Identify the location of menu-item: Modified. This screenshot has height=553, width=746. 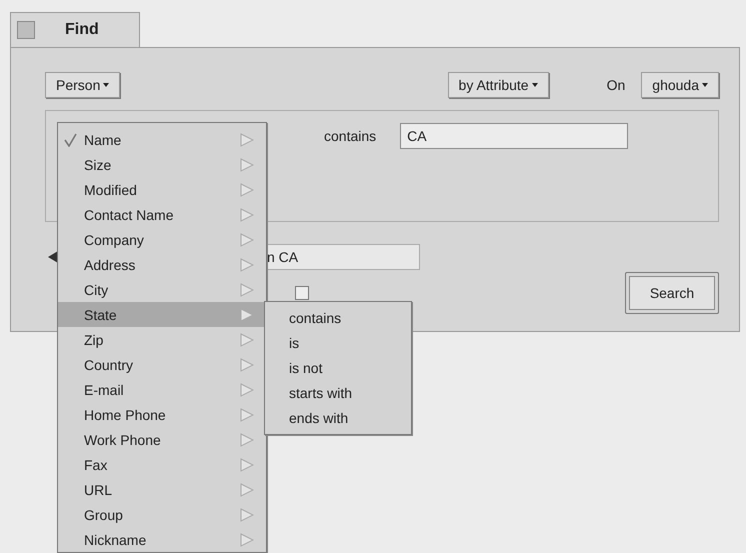
(162, 189).